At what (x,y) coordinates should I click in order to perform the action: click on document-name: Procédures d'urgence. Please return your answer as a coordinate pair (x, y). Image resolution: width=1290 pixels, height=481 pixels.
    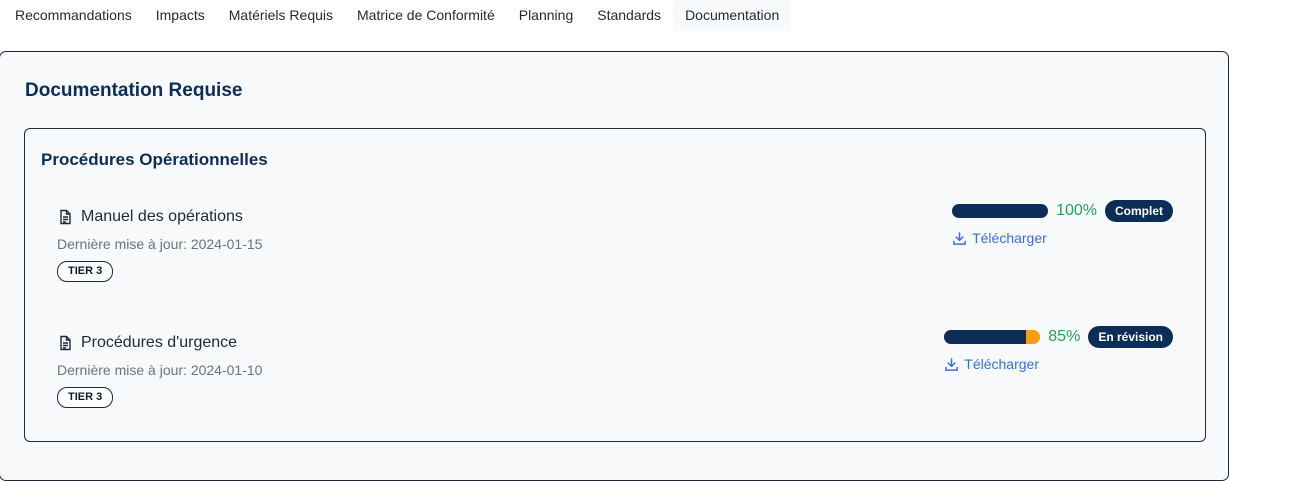
    Looking at the image, I should click on (147, 343).